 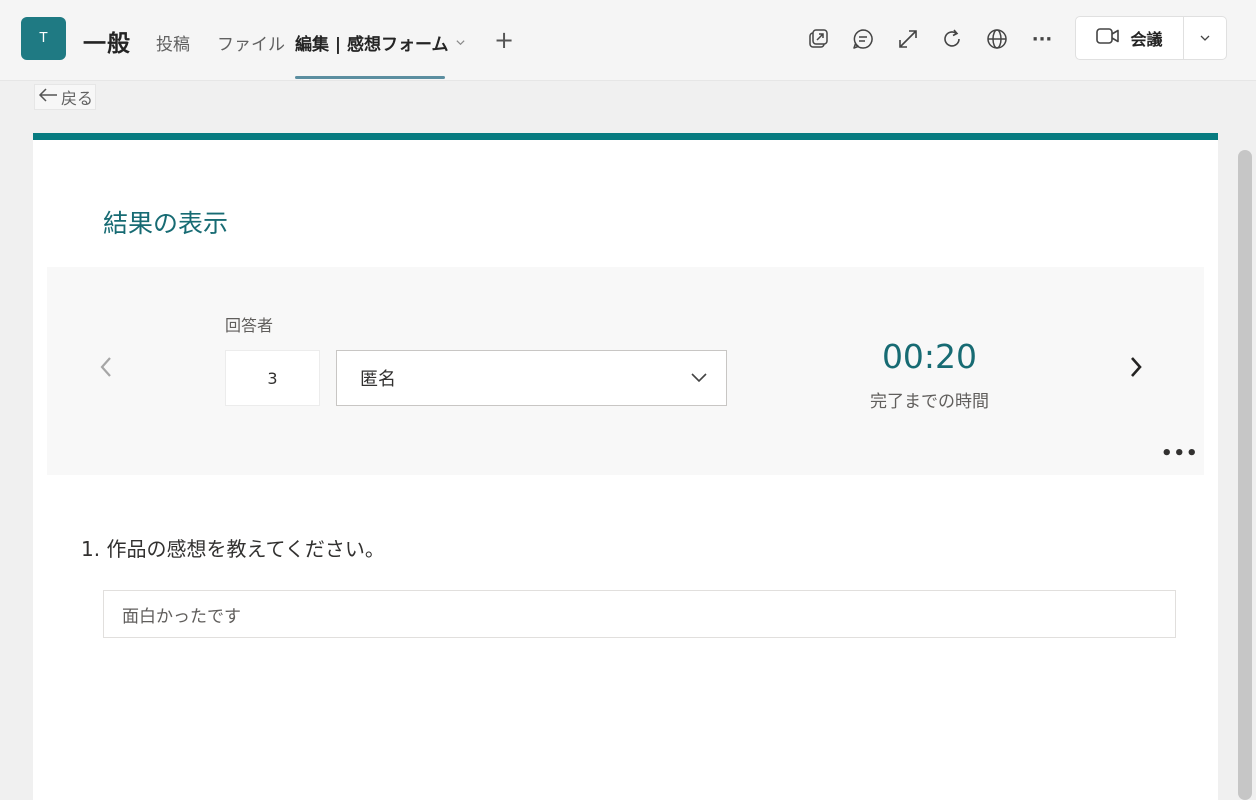 I want to click on responder-number-input: 3, so click(x=272, y=378).